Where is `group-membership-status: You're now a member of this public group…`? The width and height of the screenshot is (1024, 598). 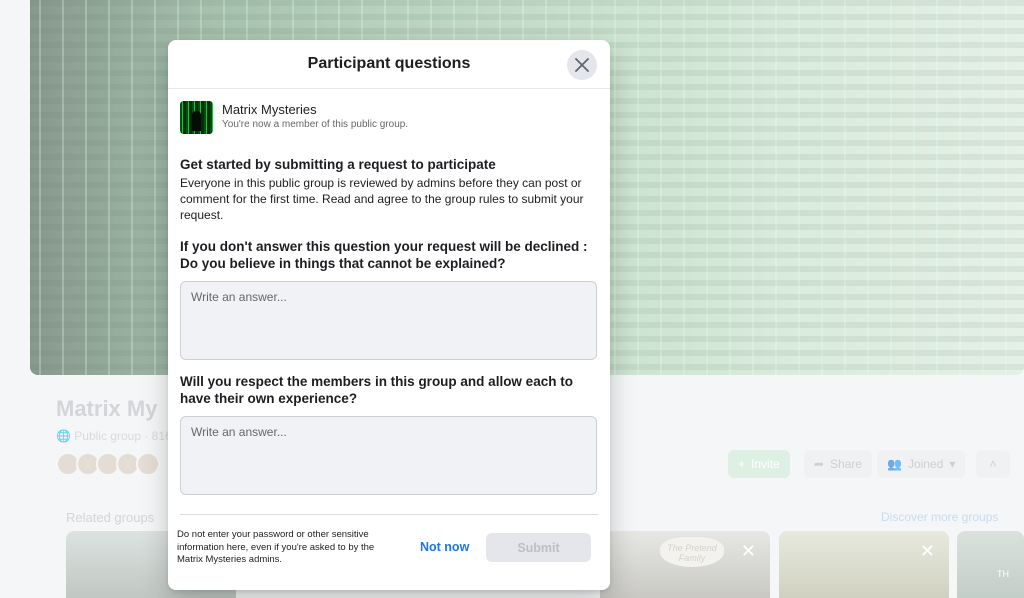
group-membership-status: You're now a member of this public group… is located at coordinates (315, 124).